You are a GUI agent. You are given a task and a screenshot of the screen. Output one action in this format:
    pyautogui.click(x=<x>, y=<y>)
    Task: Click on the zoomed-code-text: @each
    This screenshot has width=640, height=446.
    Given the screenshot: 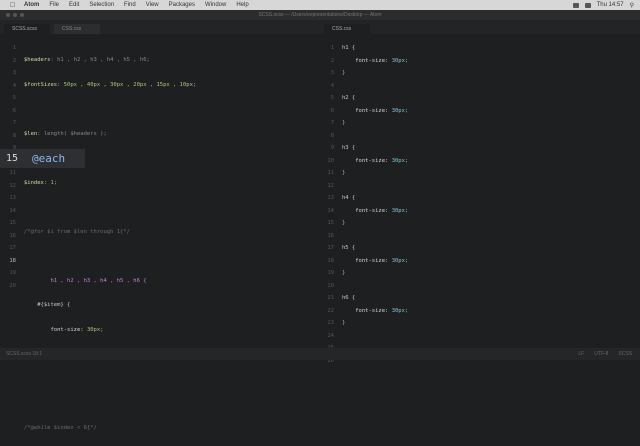 What is the action you would take?
    pyautogui.click(x=49, y=158)
    